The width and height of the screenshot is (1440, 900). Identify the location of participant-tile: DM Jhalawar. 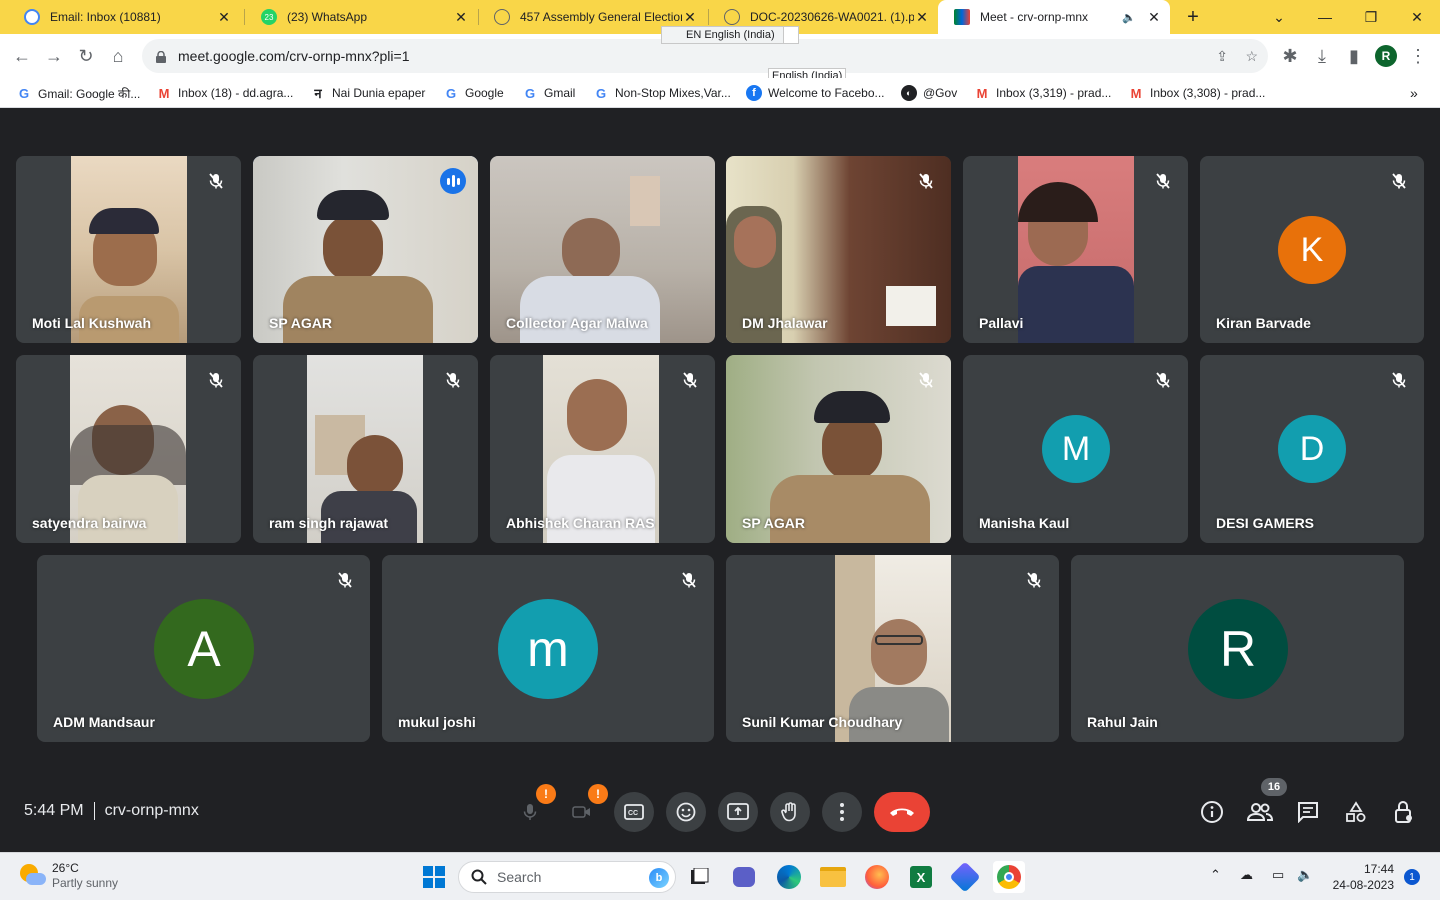
(838, 249).